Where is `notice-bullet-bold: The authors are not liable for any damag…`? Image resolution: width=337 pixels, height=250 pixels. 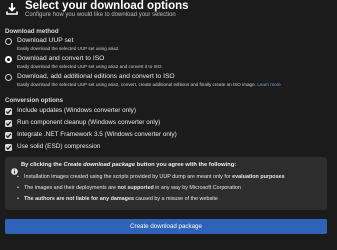
notice-bullet-bold: The authors are not liable for any damag… is located at coordinates (79, 199).